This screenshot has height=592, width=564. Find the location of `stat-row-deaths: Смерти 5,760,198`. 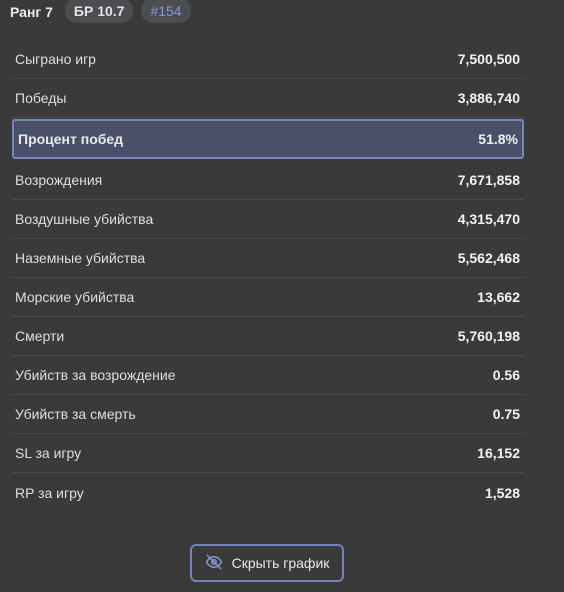

stat-row-deaths: Смерти 5,760,198 is located at coordinates (268, 336).